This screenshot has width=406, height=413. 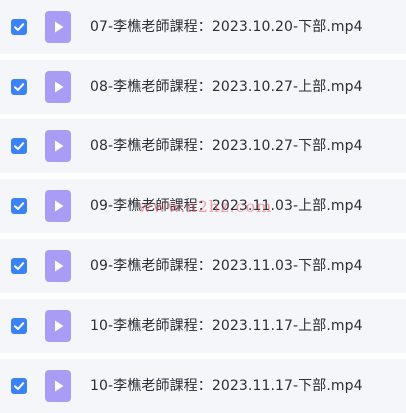 What do you see at coordinates (226, 87) in the screenshot?
I see `file-name: 08-李樵老師課程：2023.10.27-上部.mp4` at bounding box center [226, 87].